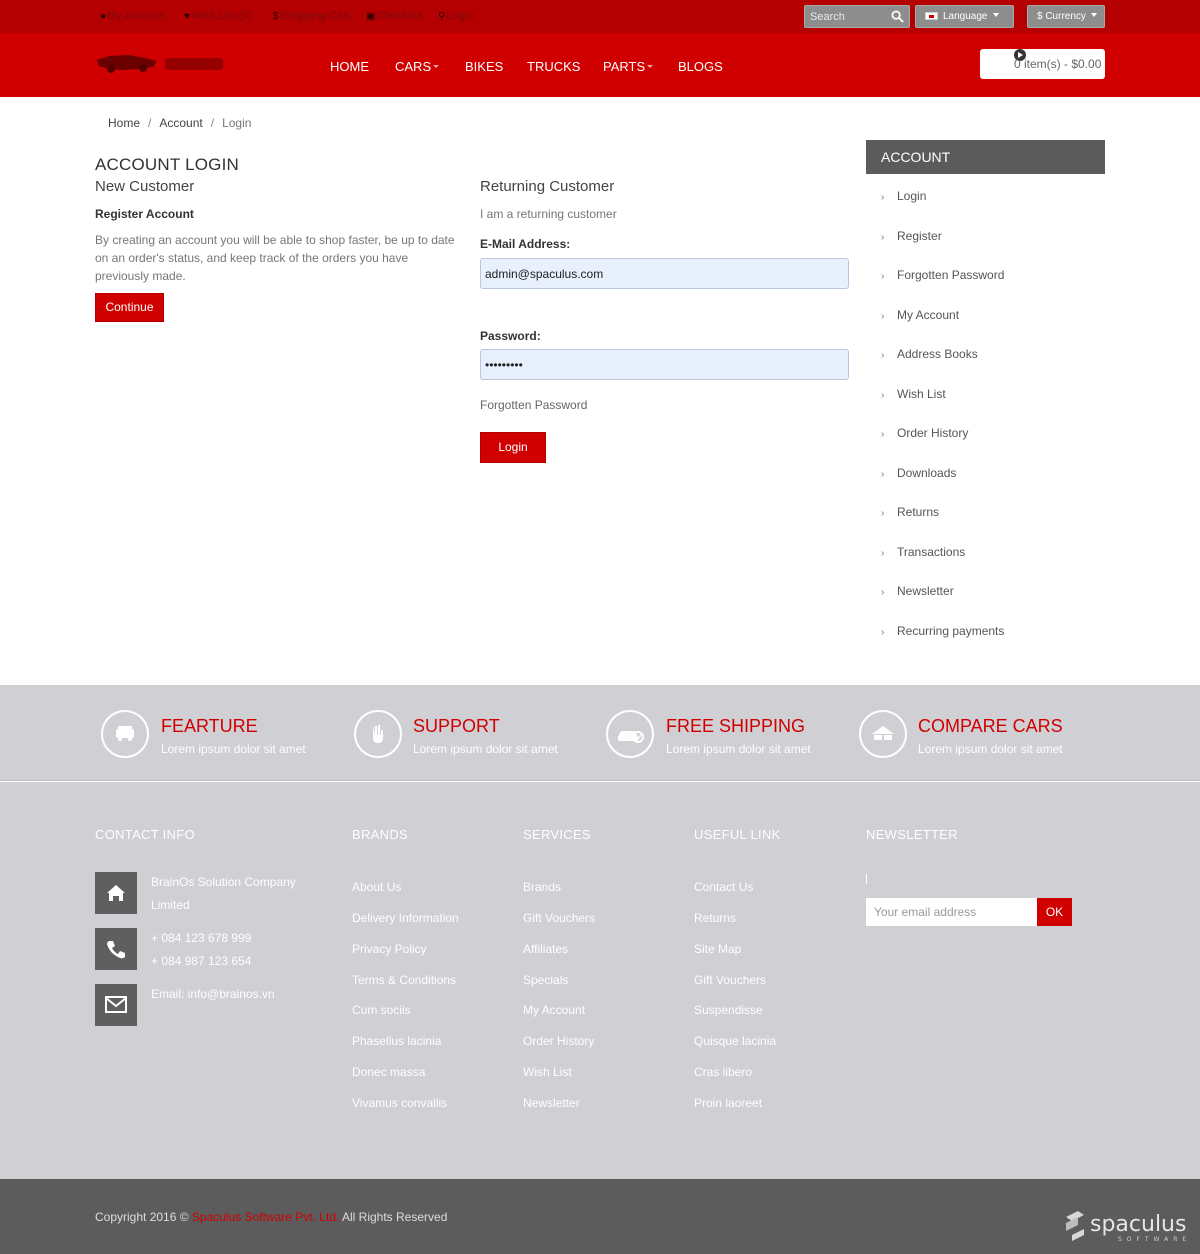 The width and height of the screenshot is (1200, 1254). I want to click on phone-icon, so click(116, 949).